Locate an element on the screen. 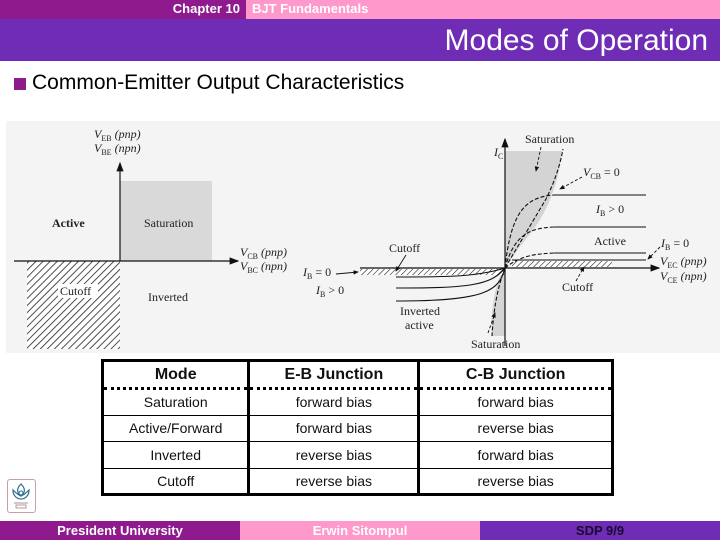 The height and width of the screenshot is (540, 720). label-saturation-bottom: Saturation is located at coordinates (495, 344).